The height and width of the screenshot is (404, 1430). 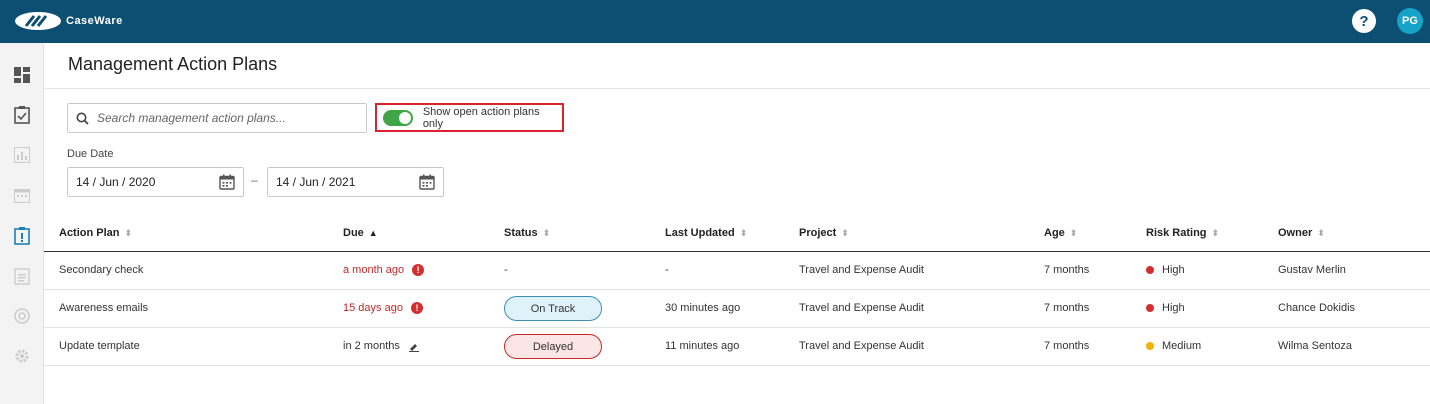 I want to click on due-date-to-value: 14 / Jun / 2021, so click(x=316, y=182).